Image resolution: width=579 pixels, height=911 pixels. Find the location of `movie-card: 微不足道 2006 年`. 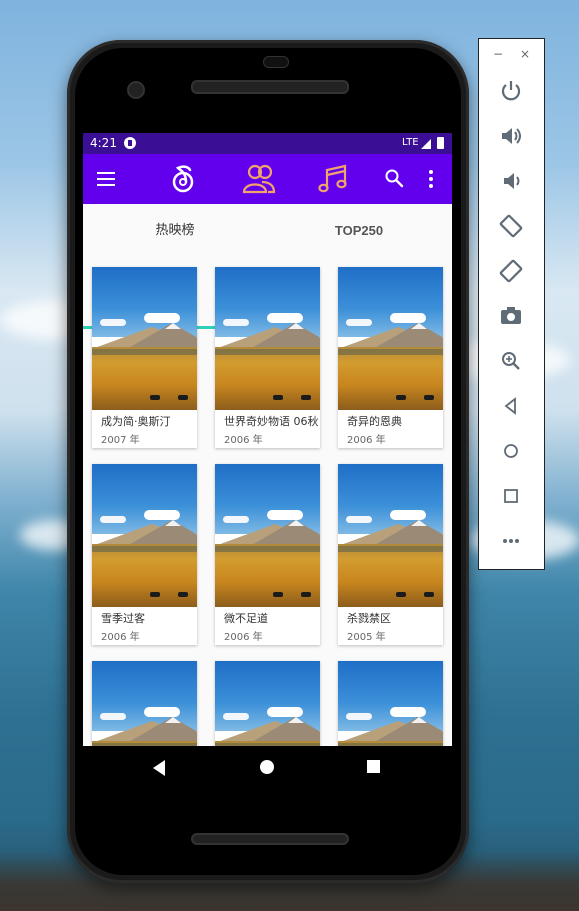

movie-card: 微不足道 2006 年 is located at coordinates (267, 554).